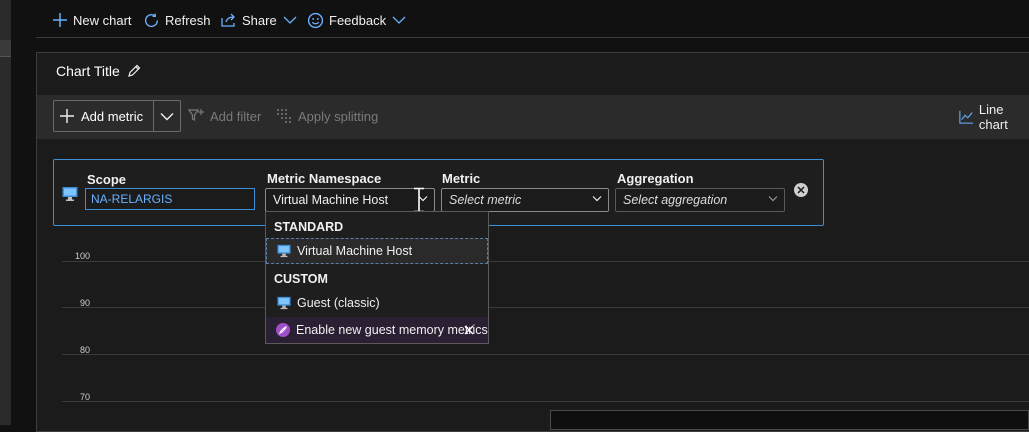 This screenshot has height=432, width=1029. I want to click on metric-placeholder: Select metric, so click(485, 200).